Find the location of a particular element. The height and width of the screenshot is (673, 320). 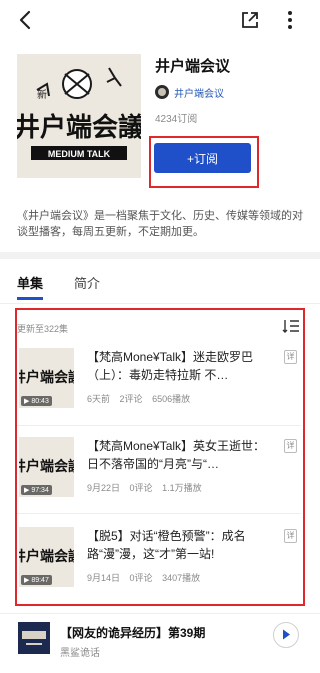

episode-duration: ▶ 80:43 is located at coordinates (36, 401).